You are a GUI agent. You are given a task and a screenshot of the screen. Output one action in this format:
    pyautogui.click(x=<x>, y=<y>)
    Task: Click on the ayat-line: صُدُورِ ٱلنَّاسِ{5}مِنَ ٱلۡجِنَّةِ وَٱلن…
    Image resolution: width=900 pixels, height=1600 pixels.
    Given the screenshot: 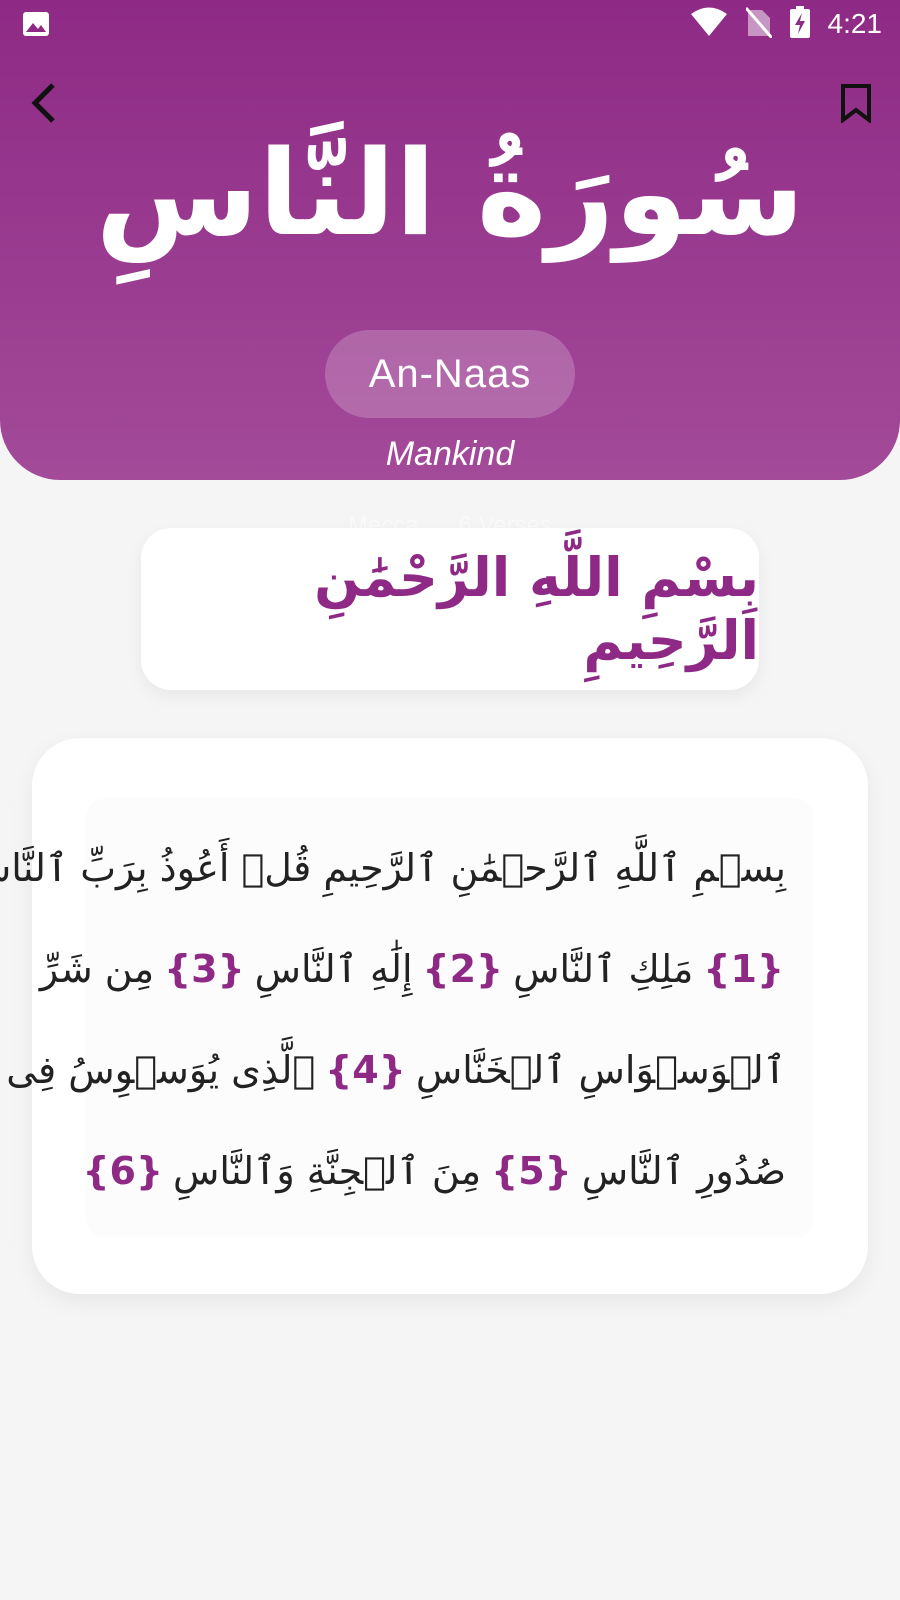 What is the action you would take?
    pyautogui.click(x=436, y=1181)
    